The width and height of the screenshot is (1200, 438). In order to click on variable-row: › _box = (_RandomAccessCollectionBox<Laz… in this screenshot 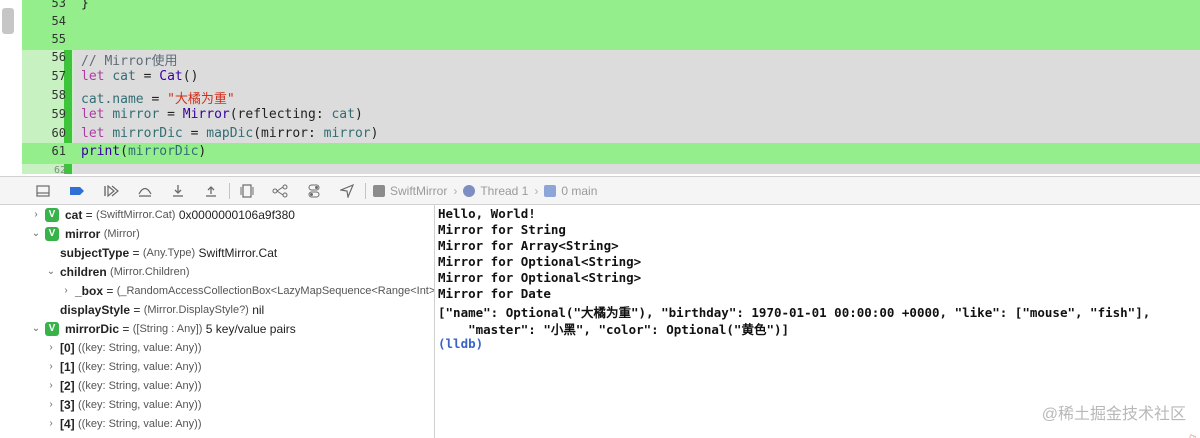, I will do `click(247, 290)`.